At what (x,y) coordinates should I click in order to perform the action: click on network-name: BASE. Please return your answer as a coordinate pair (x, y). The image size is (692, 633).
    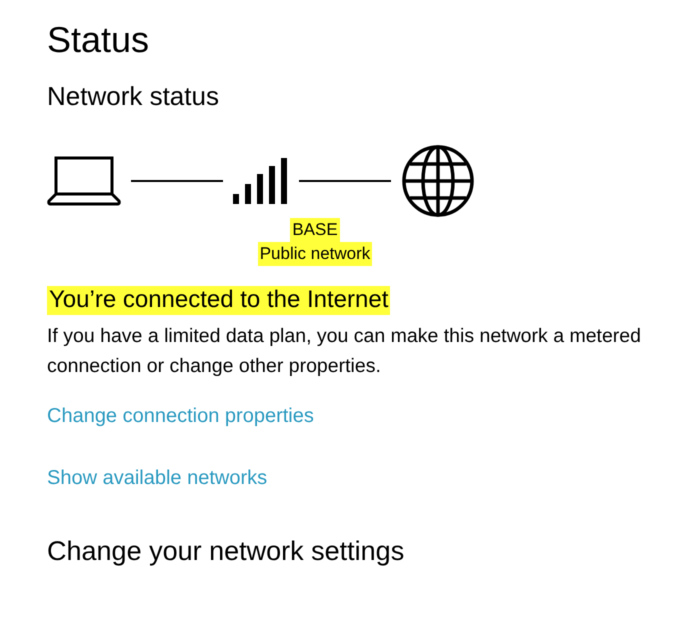
    Looking at the image, I should click on (315, 230).